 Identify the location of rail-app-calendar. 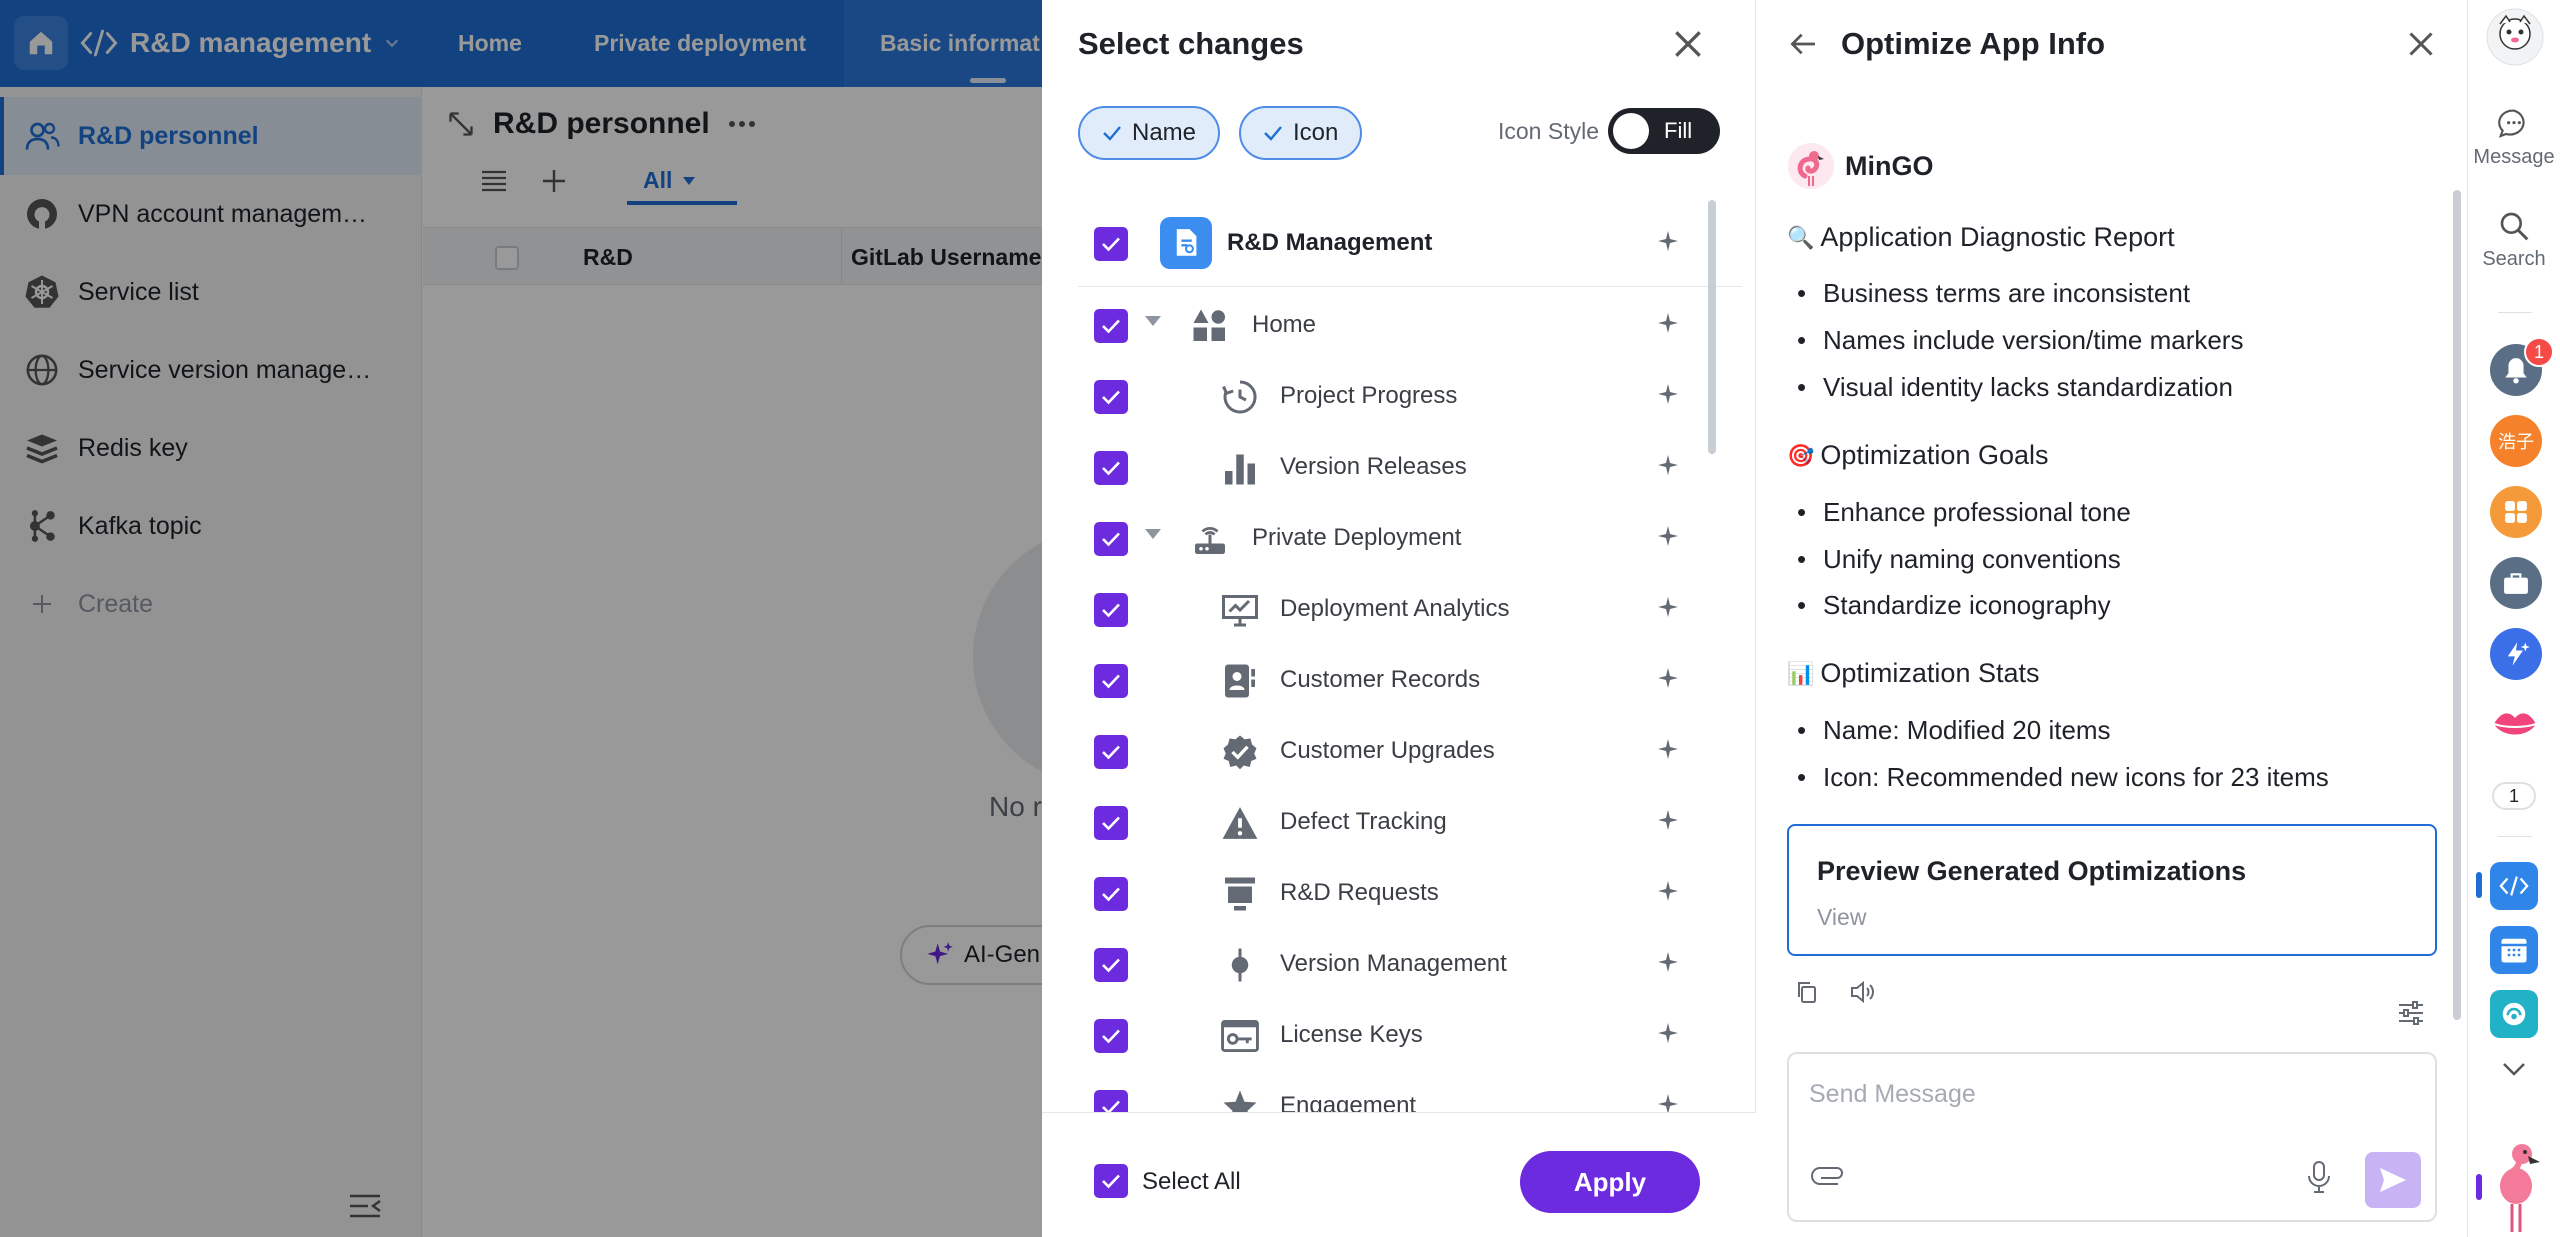
(2514, 950).